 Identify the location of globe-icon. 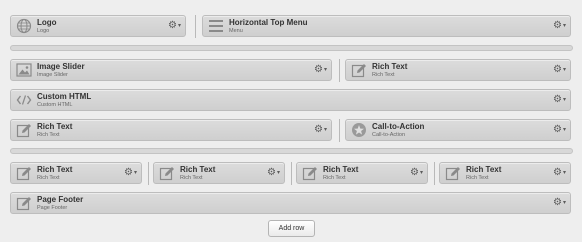
(24, 26).